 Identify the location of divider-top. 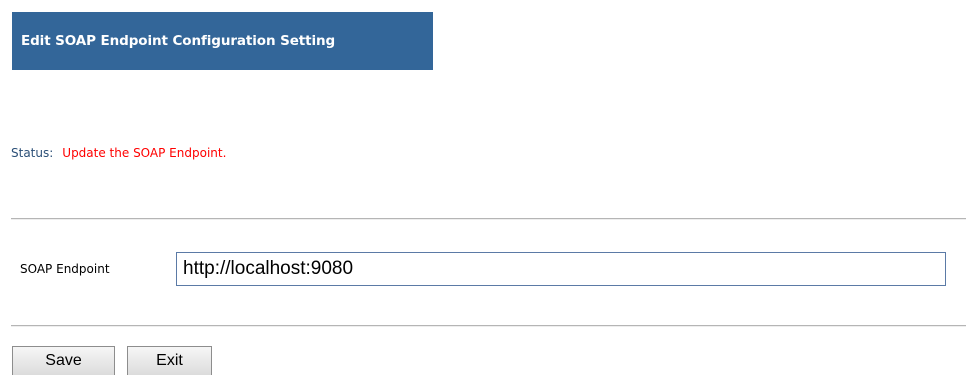
(488, 219).